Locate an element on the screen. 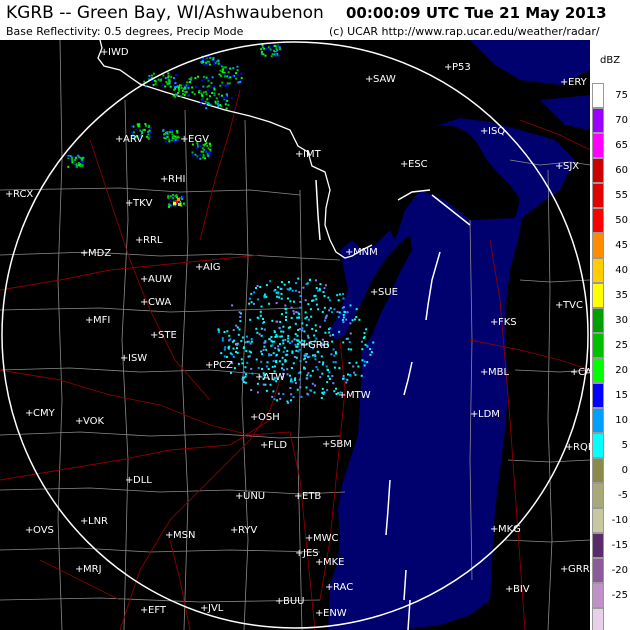 The height and width of the screenshot is (630, 630). city-code: EFT is located at coordinates (157, 610).